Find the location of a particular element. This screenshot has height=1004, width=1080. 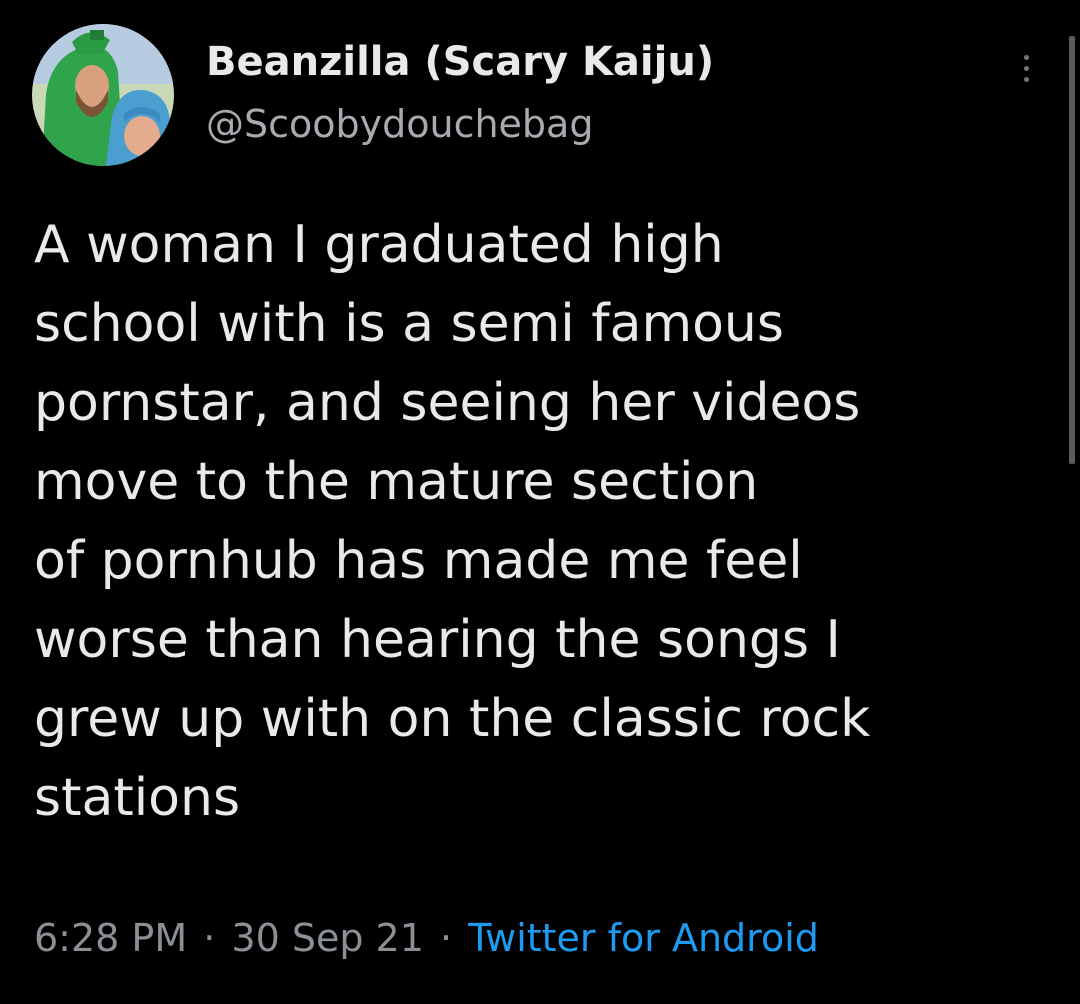

author-handle: @Scoobydouchebag is located at coordinates (399, 125).